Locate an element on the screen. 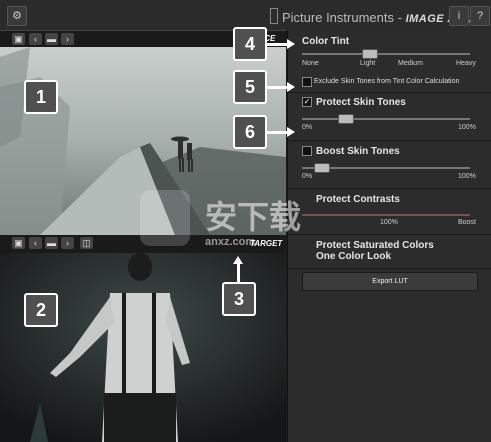 This screenshot has width=491, height=442. color-tint-knob is located at coordinates (370, 54).